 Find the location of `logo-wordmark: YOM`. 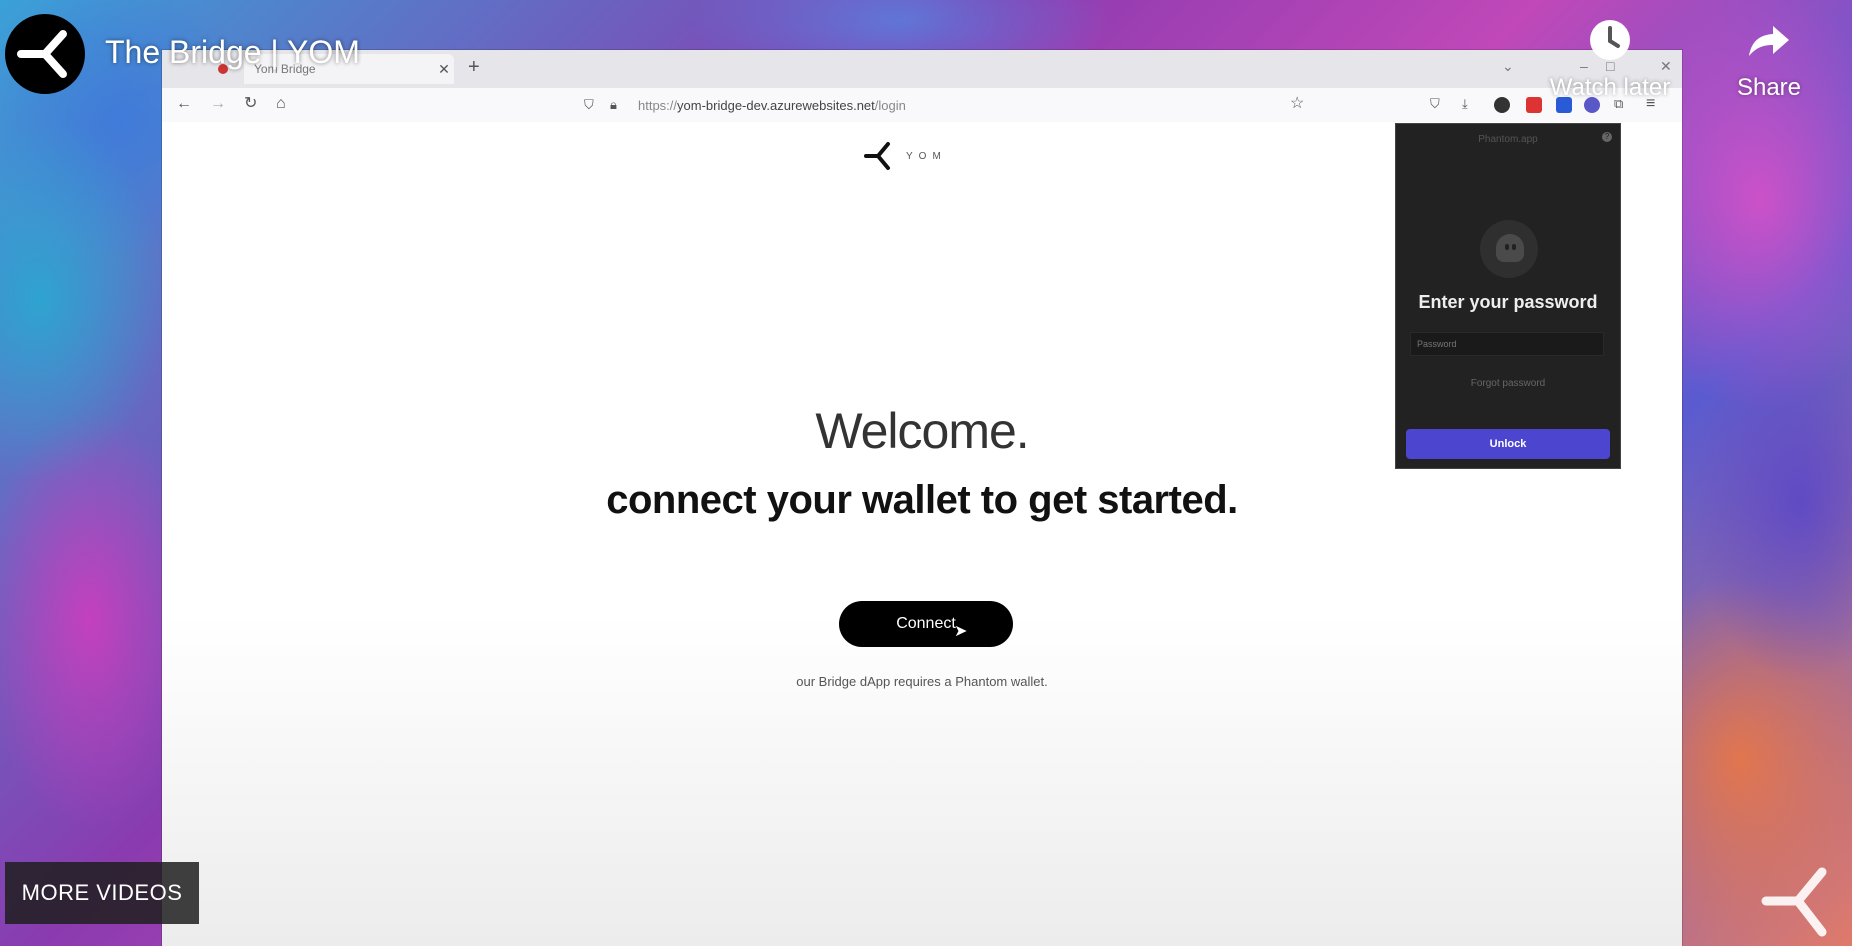

logo-wordmark: YOM is located at coordinates (926, 156).